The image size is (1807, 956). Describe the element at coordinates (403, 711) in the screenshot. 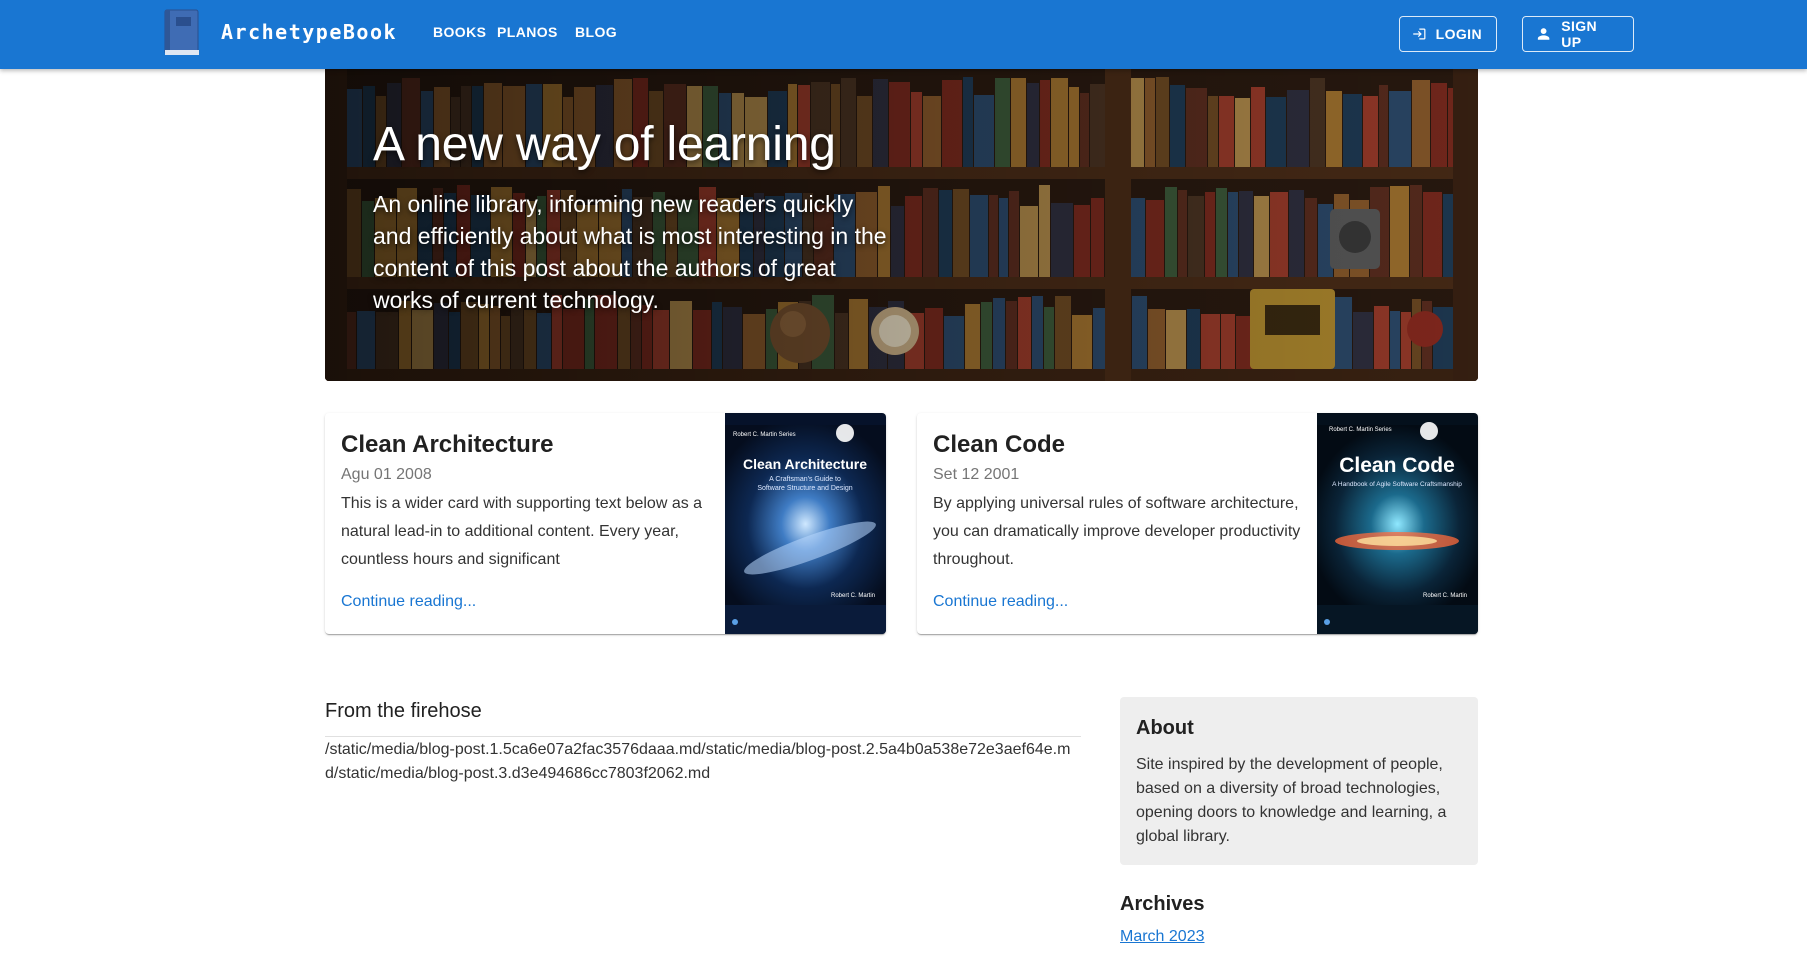

I see `firehose-heading: From the firehose` at that location.